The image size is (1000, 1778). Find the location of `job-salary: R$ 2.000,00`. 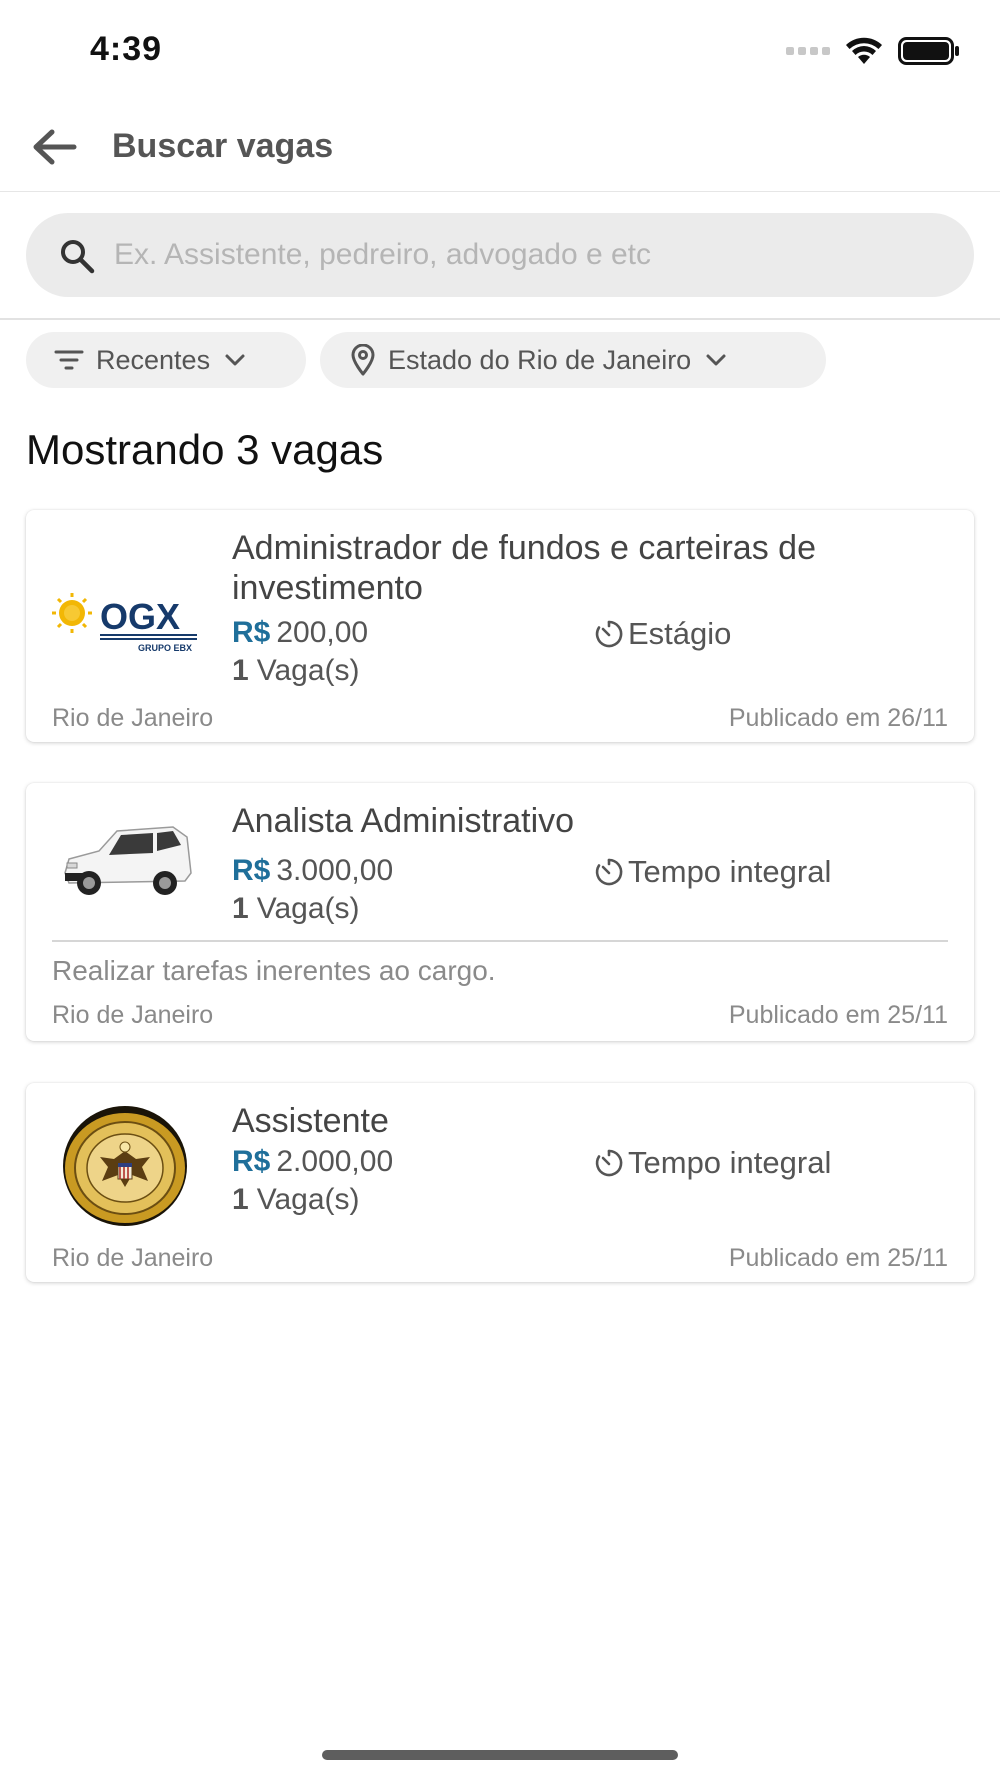

job-salary: R$ 2.000,00 is located at coordinates (312, 1162).